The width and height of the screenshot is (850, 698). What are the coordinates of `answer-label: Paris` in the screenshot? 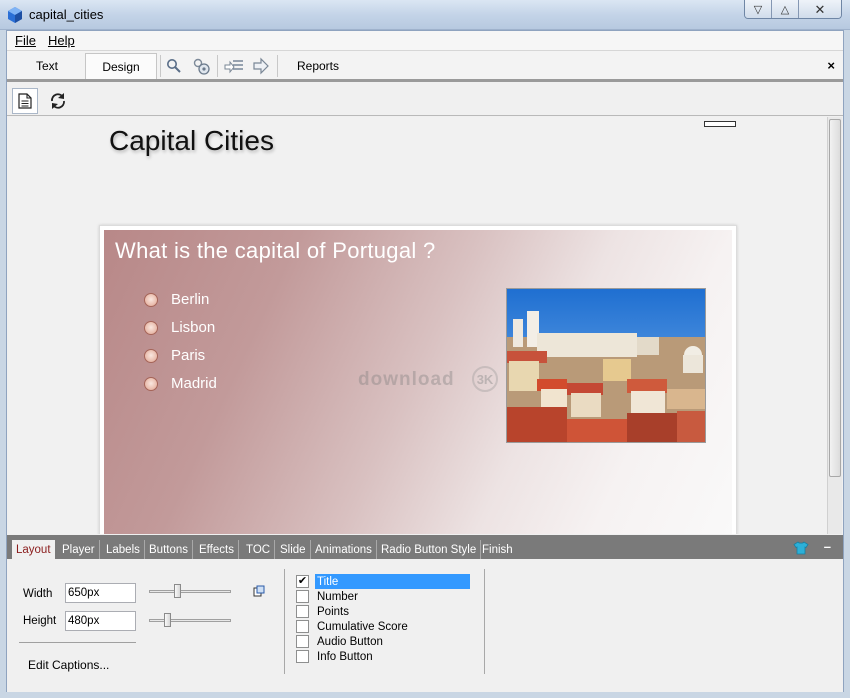 It's located at (188, 355).